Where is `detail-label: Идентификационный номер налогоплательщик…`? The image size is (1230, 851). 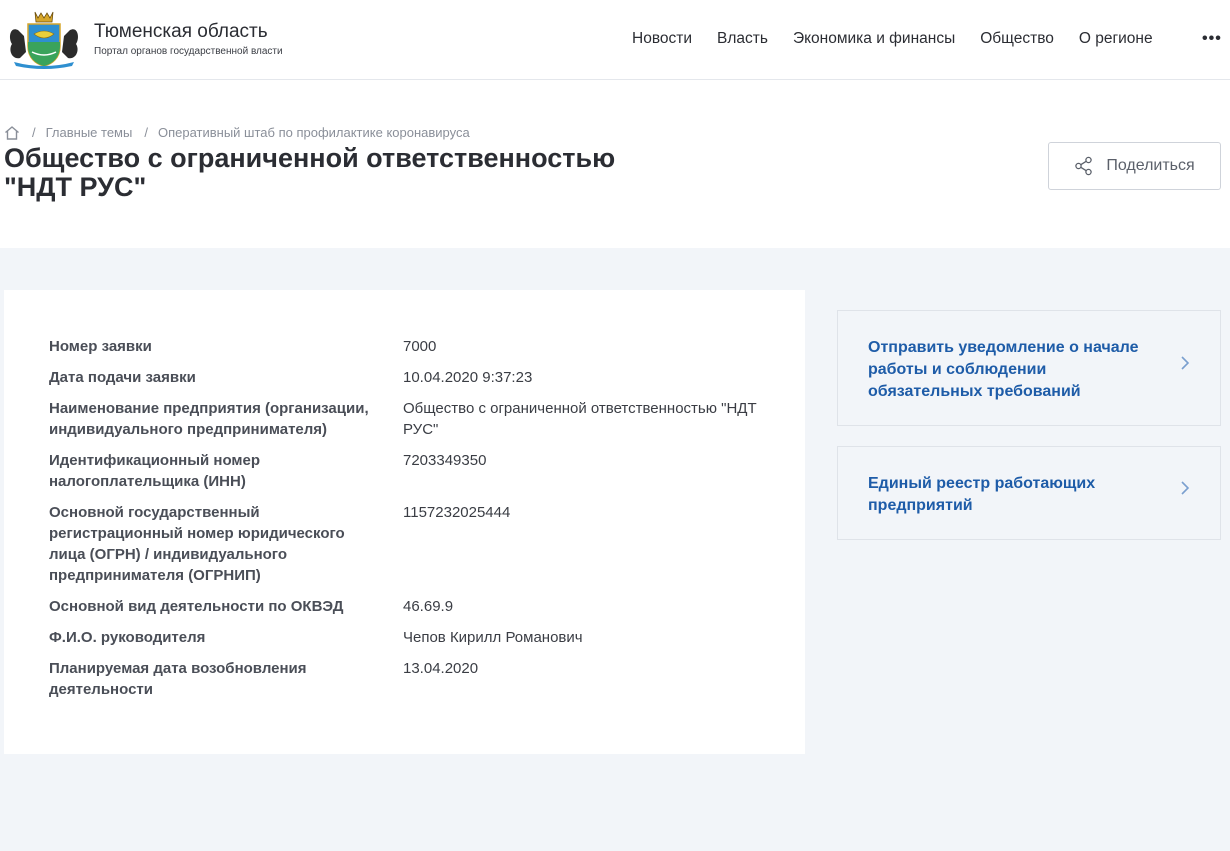
detail-label: Идентификационный номер налогоплательщик… is located at coordinates (155, 471).